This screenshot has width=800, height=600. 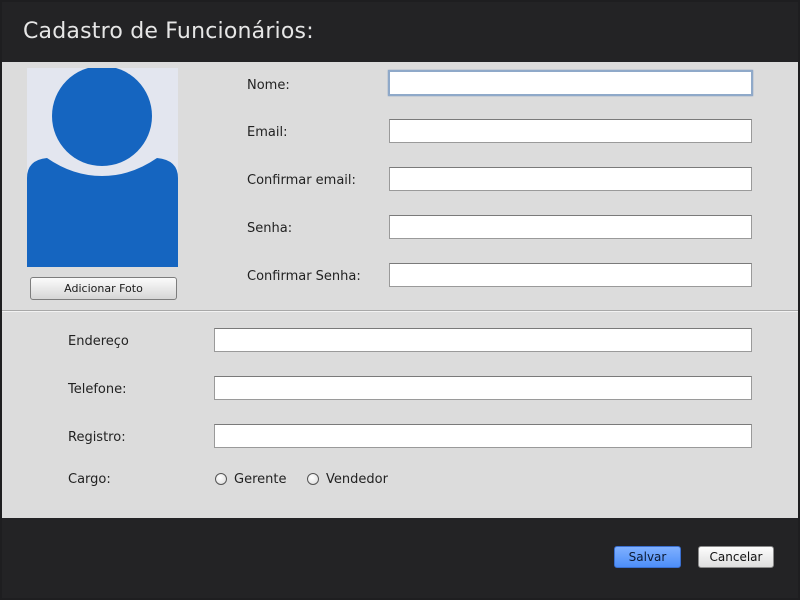 What do you see at coordinates (400, 32) in the screenshot?
I see `window-header: Cadastro de Funcionários:` at bounding box center [400, 32].